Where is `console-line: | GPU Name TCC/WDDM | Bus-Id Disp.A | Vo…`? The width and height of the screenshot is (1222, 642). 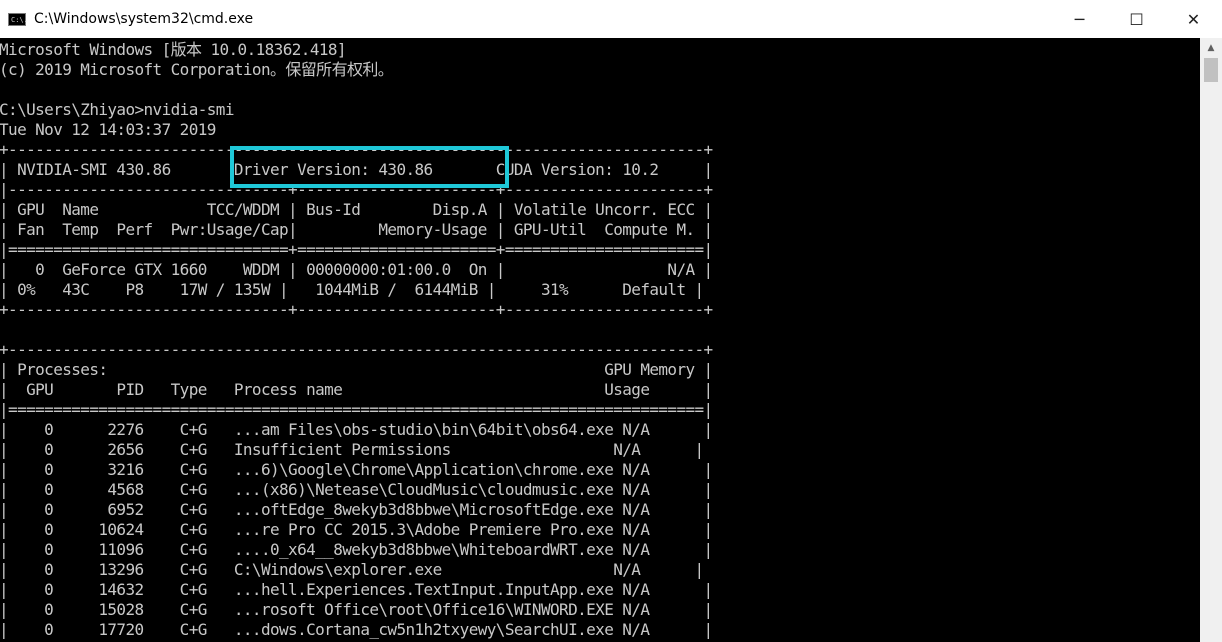 console-line: | GPU Name TCC/WDDM | Bus-Id Disp.A | Vo… is located at coordinates (356, 209).